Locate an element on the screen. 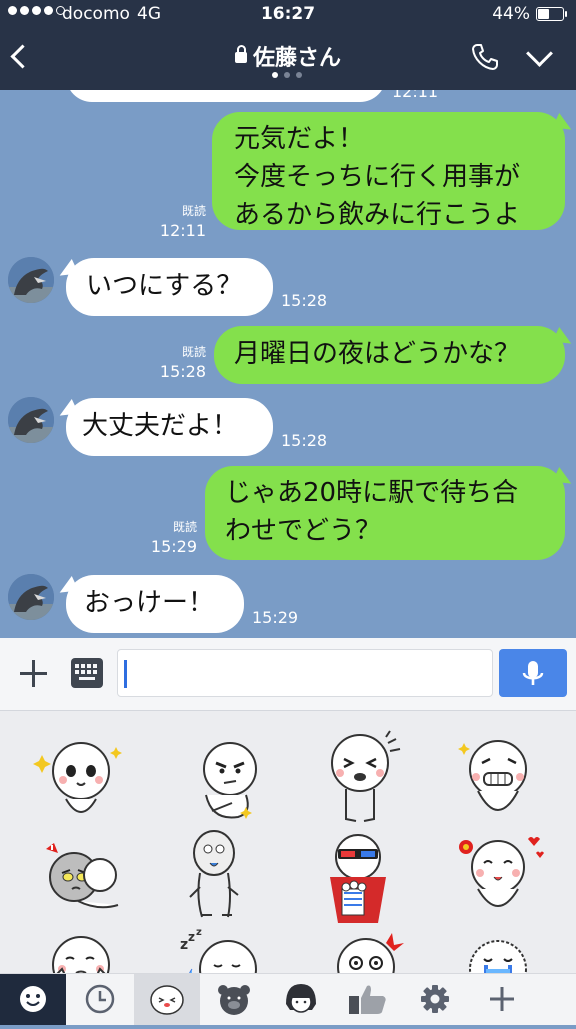  message-bubble-outgoing: じゃあ20時に駅で待ち合 わせでどう？ is located at coordinates (385, 513).